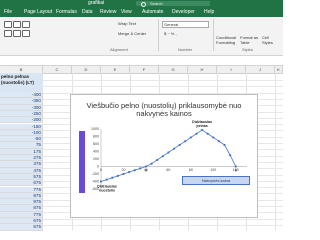 The height and width of the screenshot is (240, 320). Describe the element at coordinates (144, 69) in the screenshot. I see `column-header: F` at that location.